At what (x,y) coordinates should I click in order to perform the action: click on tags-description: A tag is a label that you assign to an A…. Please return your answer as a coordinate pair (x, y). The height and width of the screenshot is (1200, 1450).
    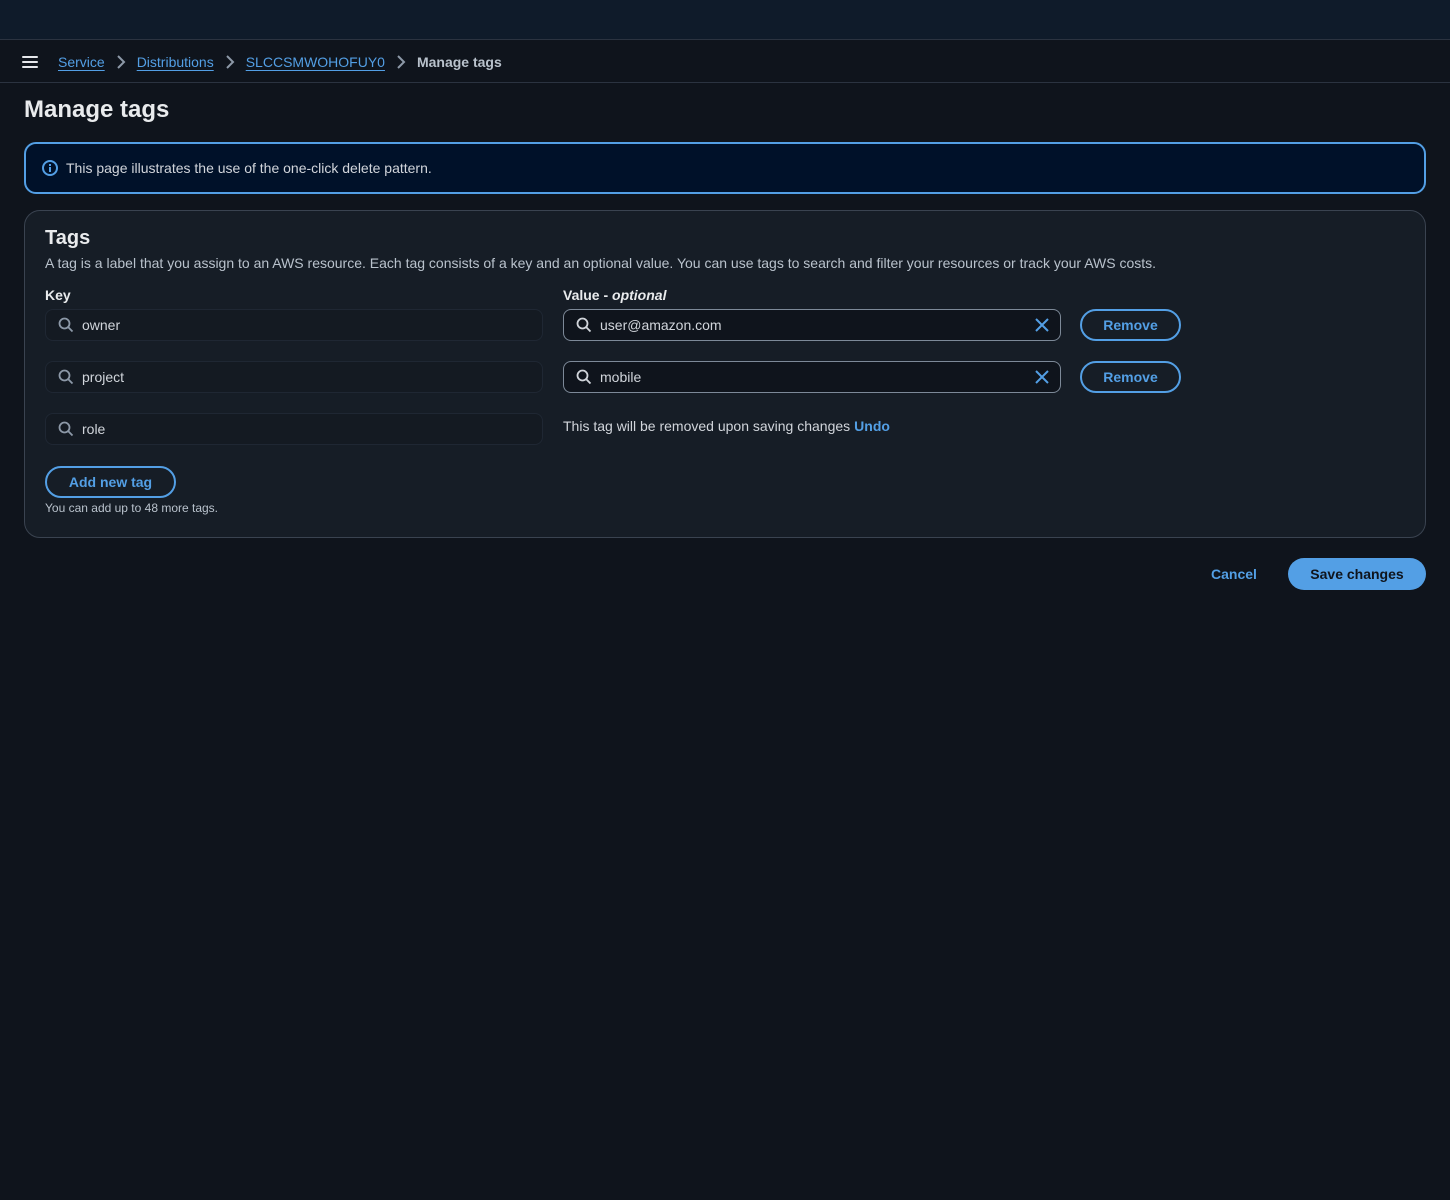
    Looking at the image, I should click on (601, 263).